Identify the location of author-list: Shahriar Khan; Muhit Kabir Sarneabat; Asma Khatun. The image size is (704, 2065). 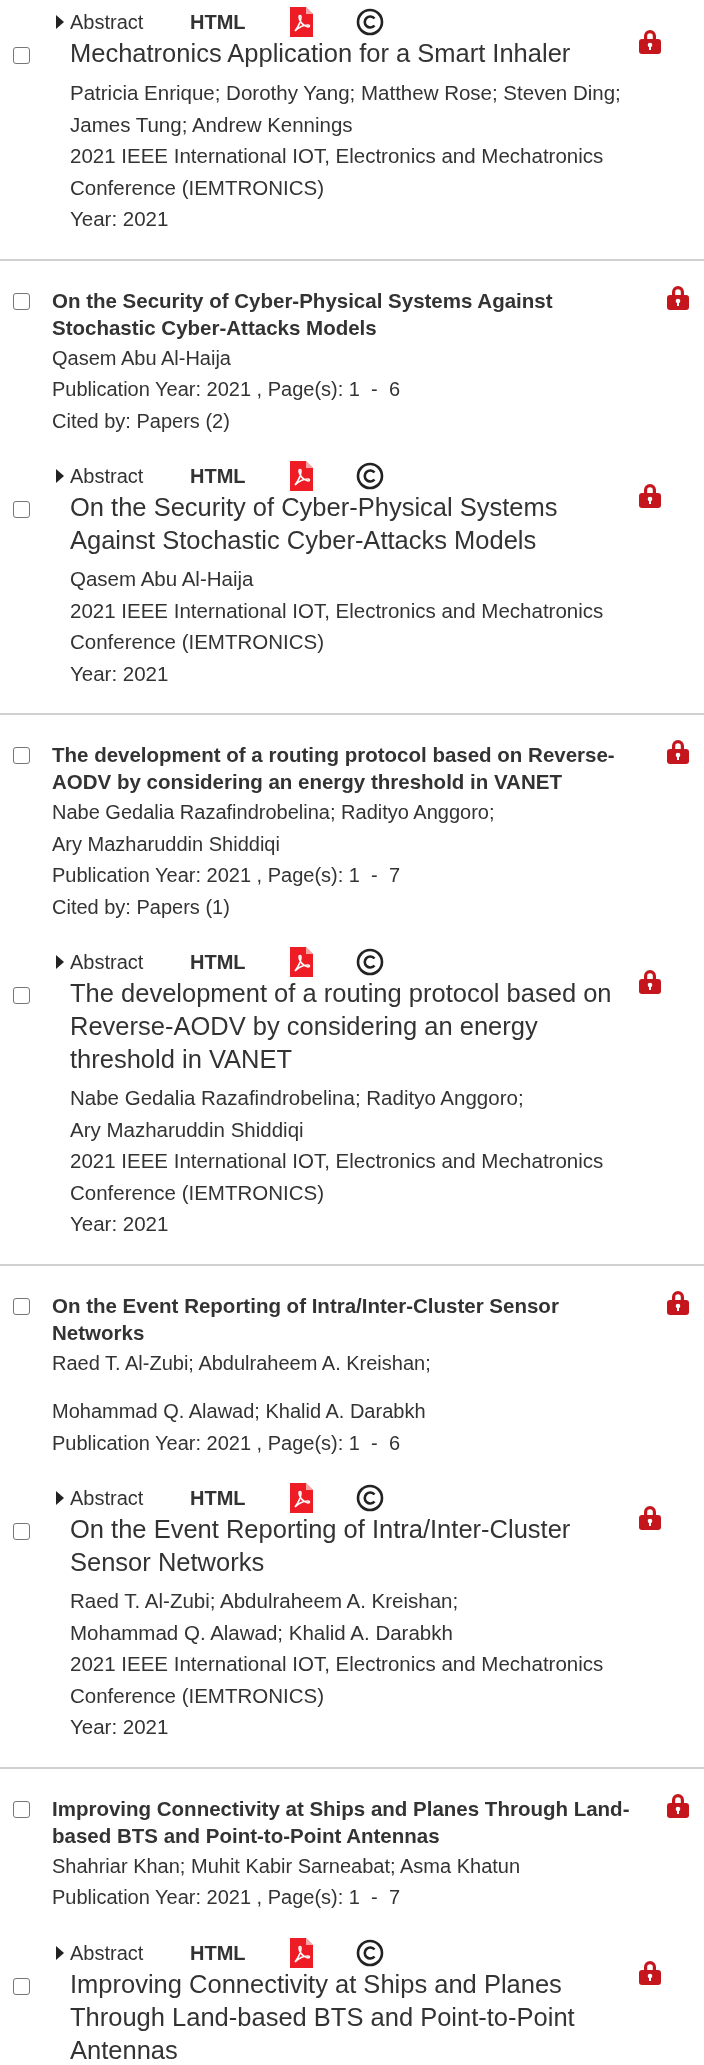
(352, 1866).